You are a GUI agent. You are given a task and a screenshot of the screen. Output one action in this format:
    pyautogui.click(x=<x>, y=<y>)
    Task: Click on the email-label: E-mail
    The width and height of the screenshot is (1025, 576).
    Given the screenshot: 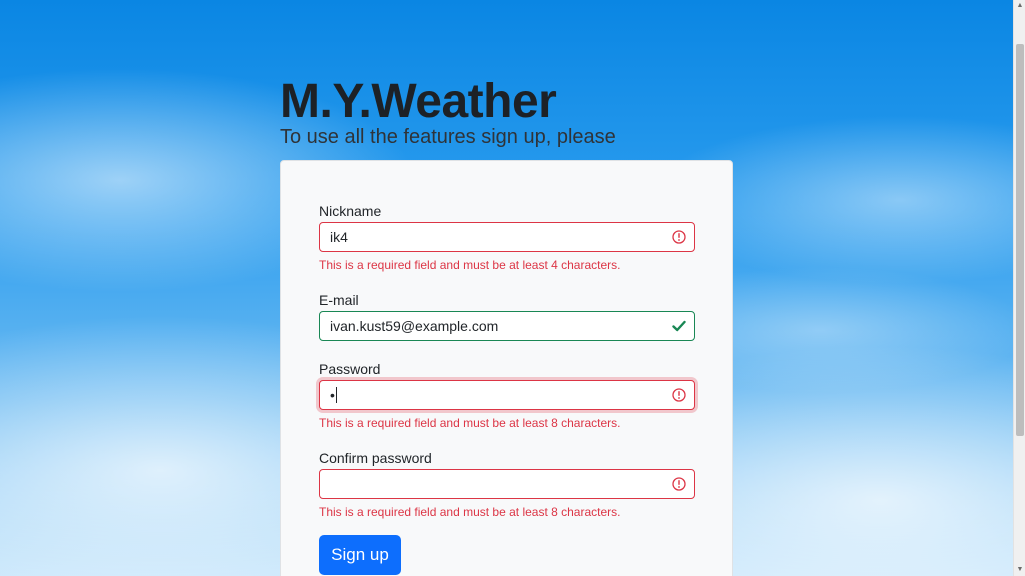 What is the action you would take?
    pyautogui.click(x=339, y=300)
    